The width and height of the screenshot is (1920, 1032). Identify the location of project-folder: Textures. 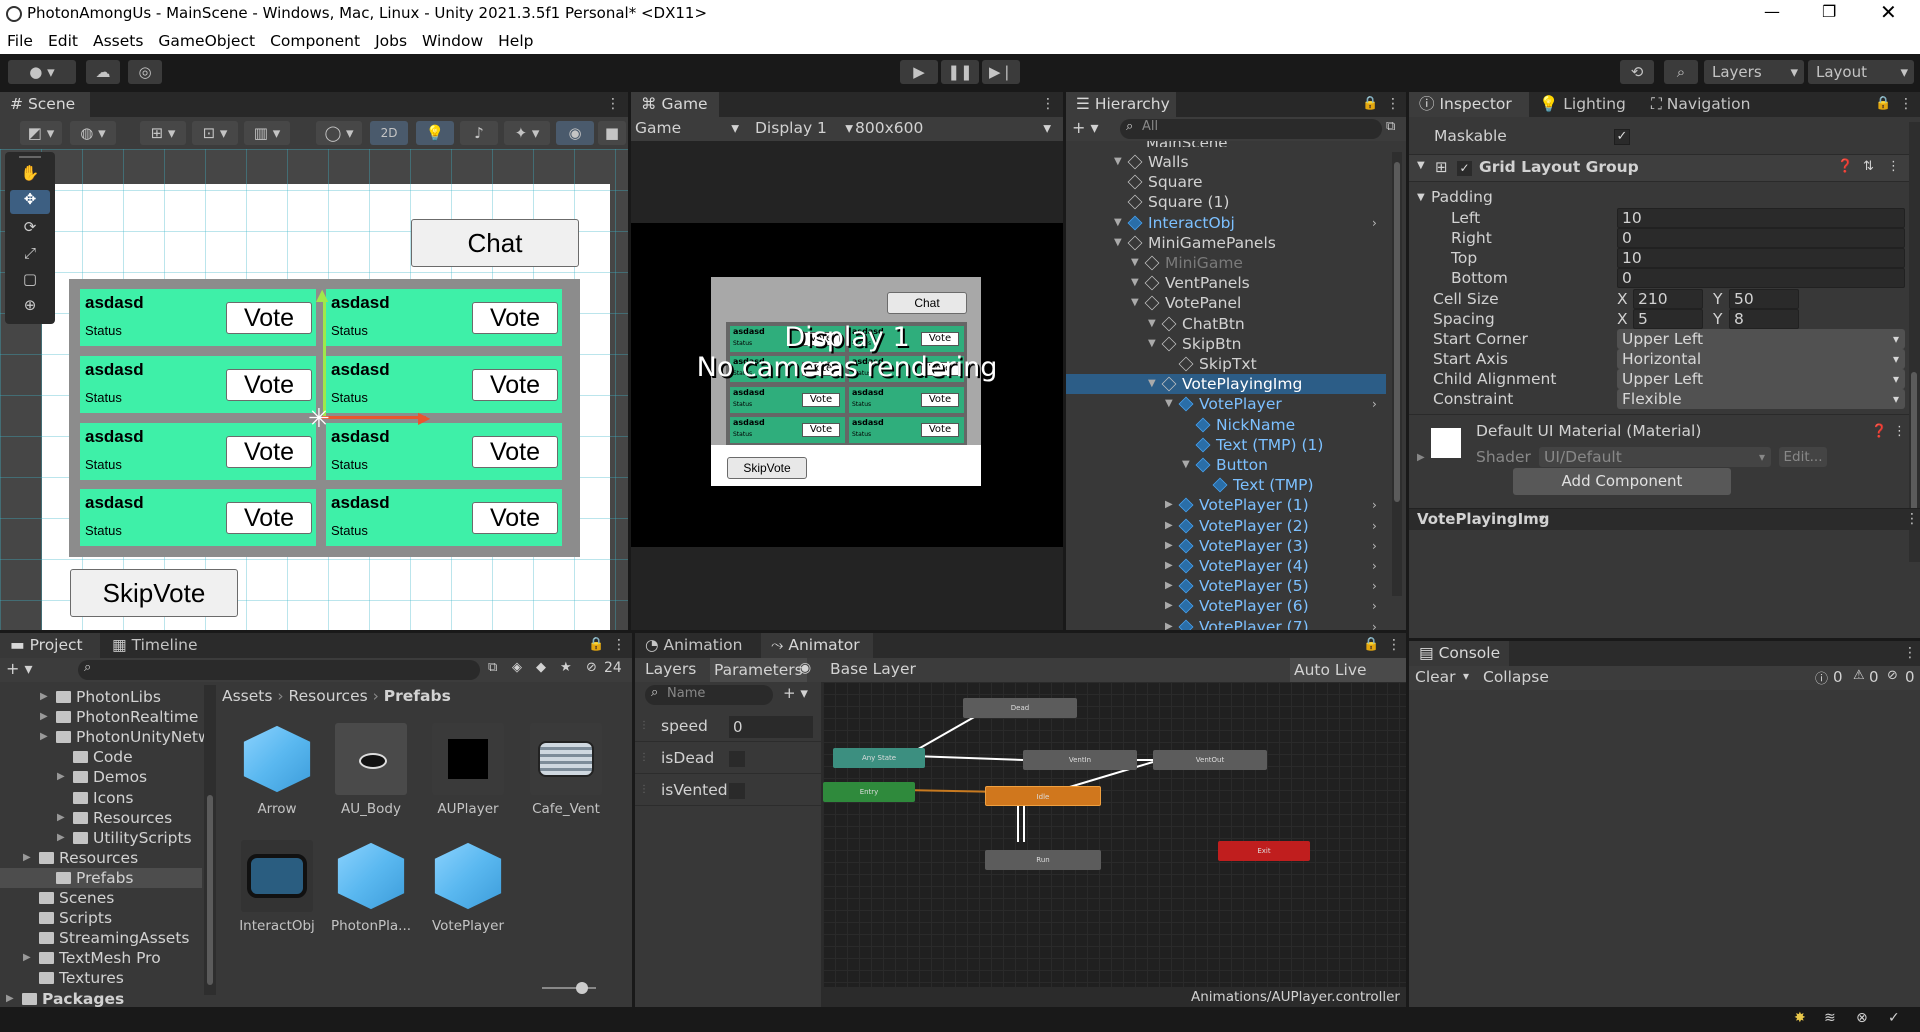
(101, 978).